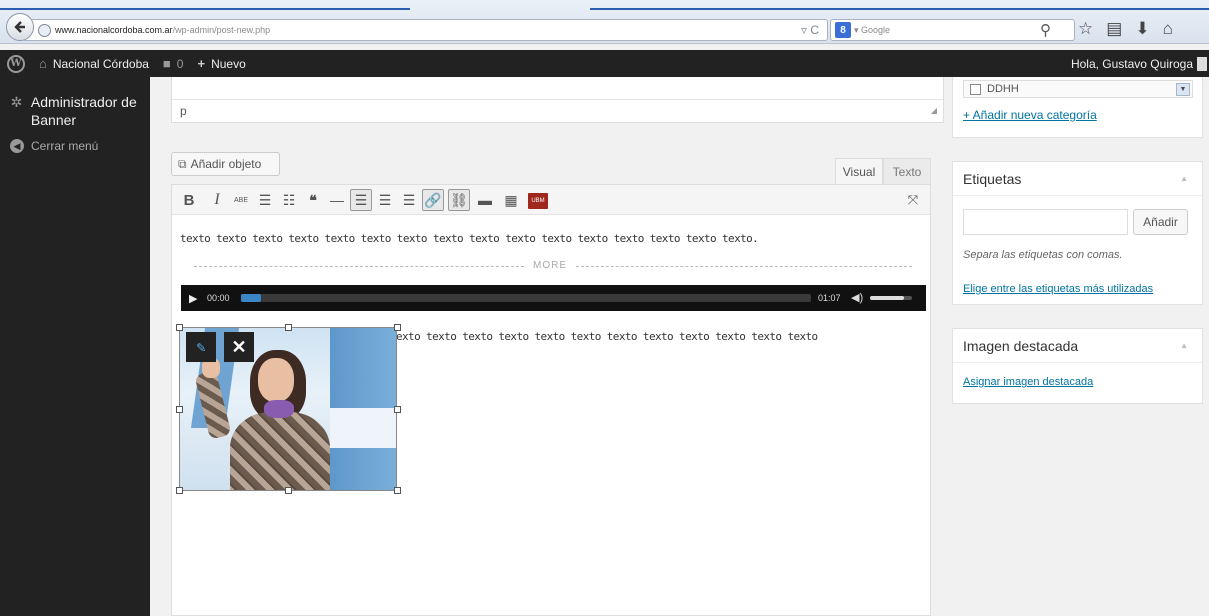  I want to click on add-media-label: Añadir objeto, so click(226, 164).